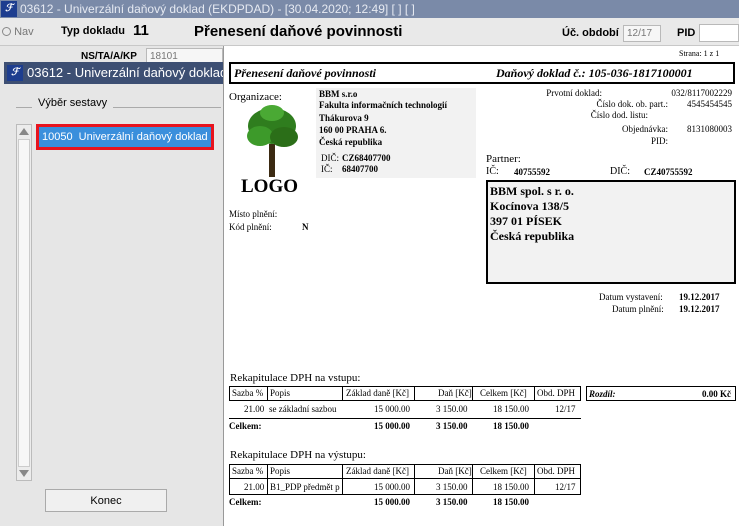 This screenshot has width=739, height=526. Describe the element at coordinates (24, 131) in the screenshot. I see `scroll-up-icon` at that location.